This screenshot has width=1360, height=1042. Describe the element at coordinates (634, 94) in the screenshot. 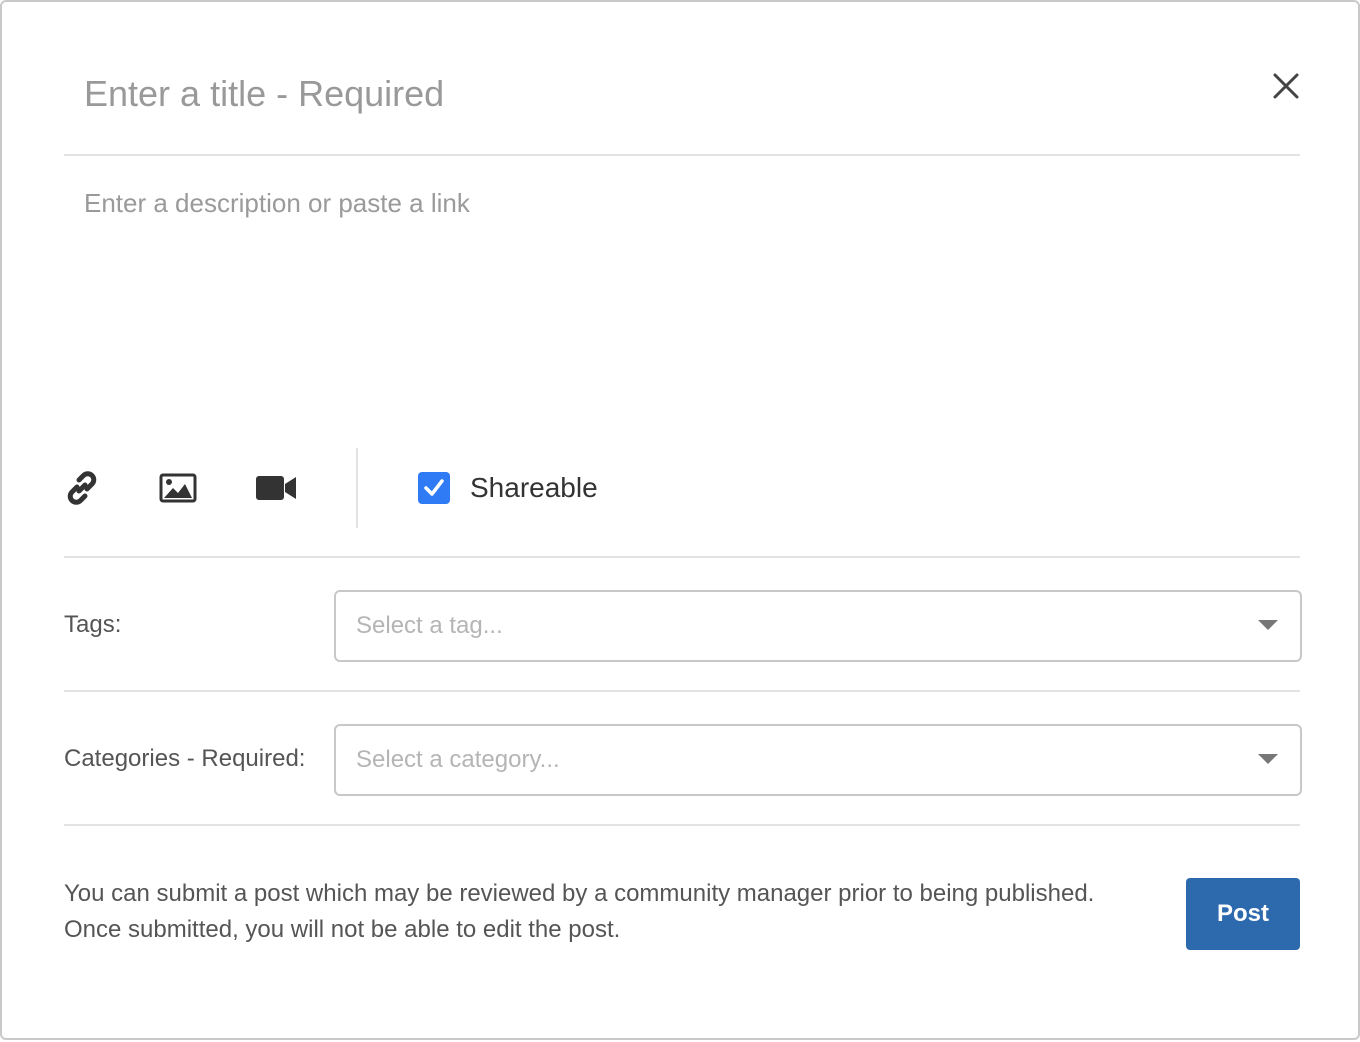

I see `title-input` at that location.